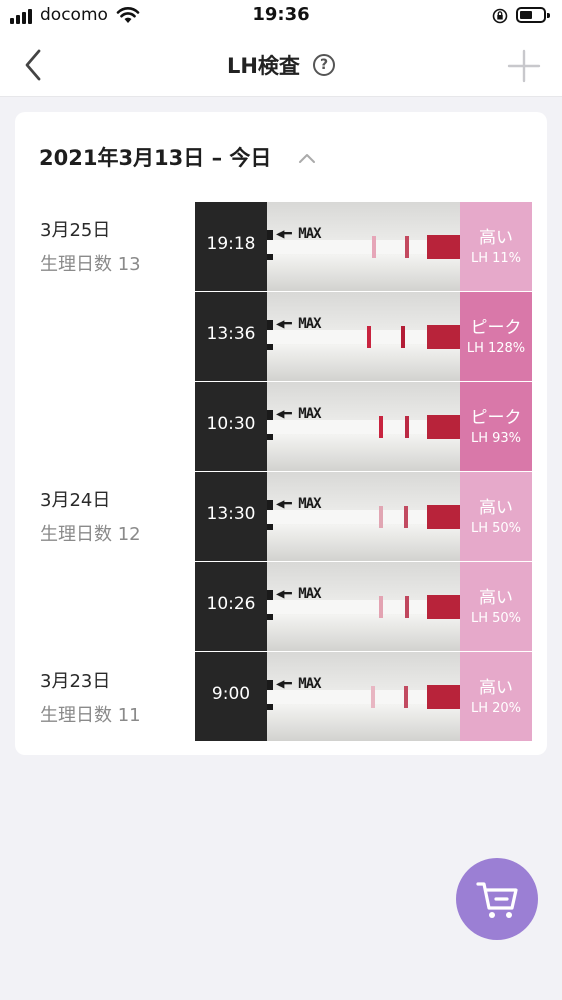  What do you see at coordinates (90, 715) in the screenshot?
I see `day-cycle-count: 生理日数 11` at bounding box center [90, 715].